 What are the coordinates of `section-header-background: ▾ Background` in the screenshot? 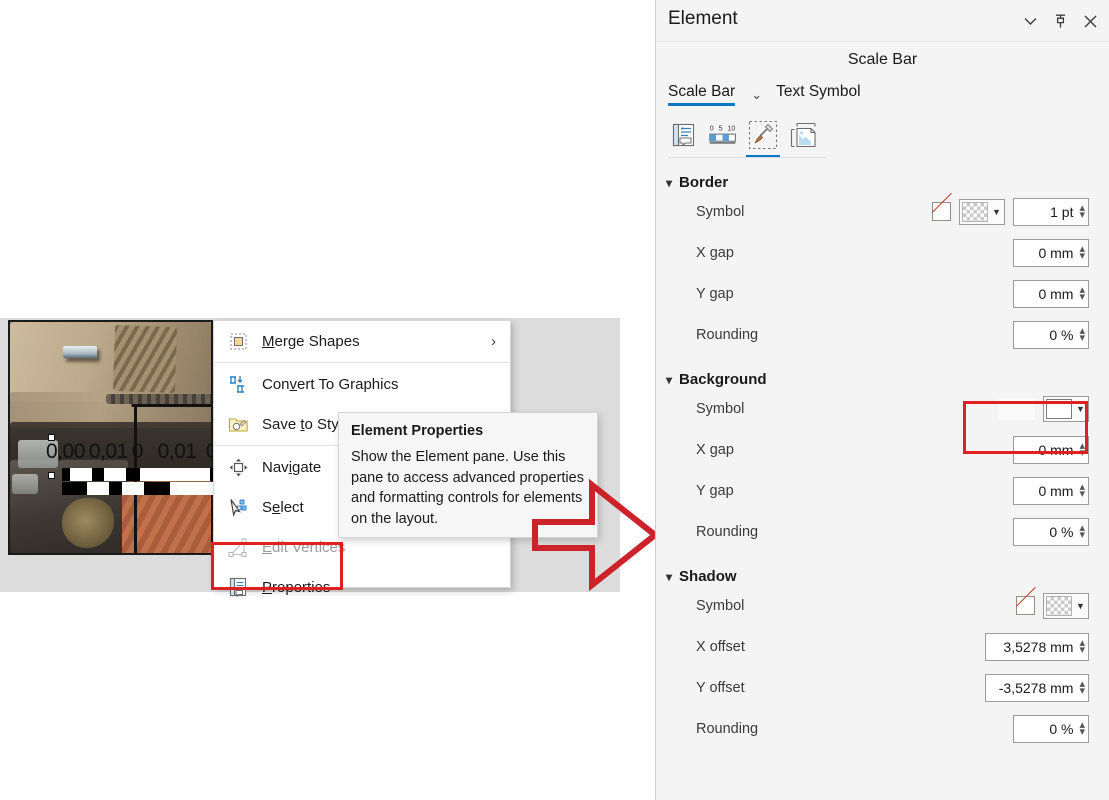 It's located at (887, 379).